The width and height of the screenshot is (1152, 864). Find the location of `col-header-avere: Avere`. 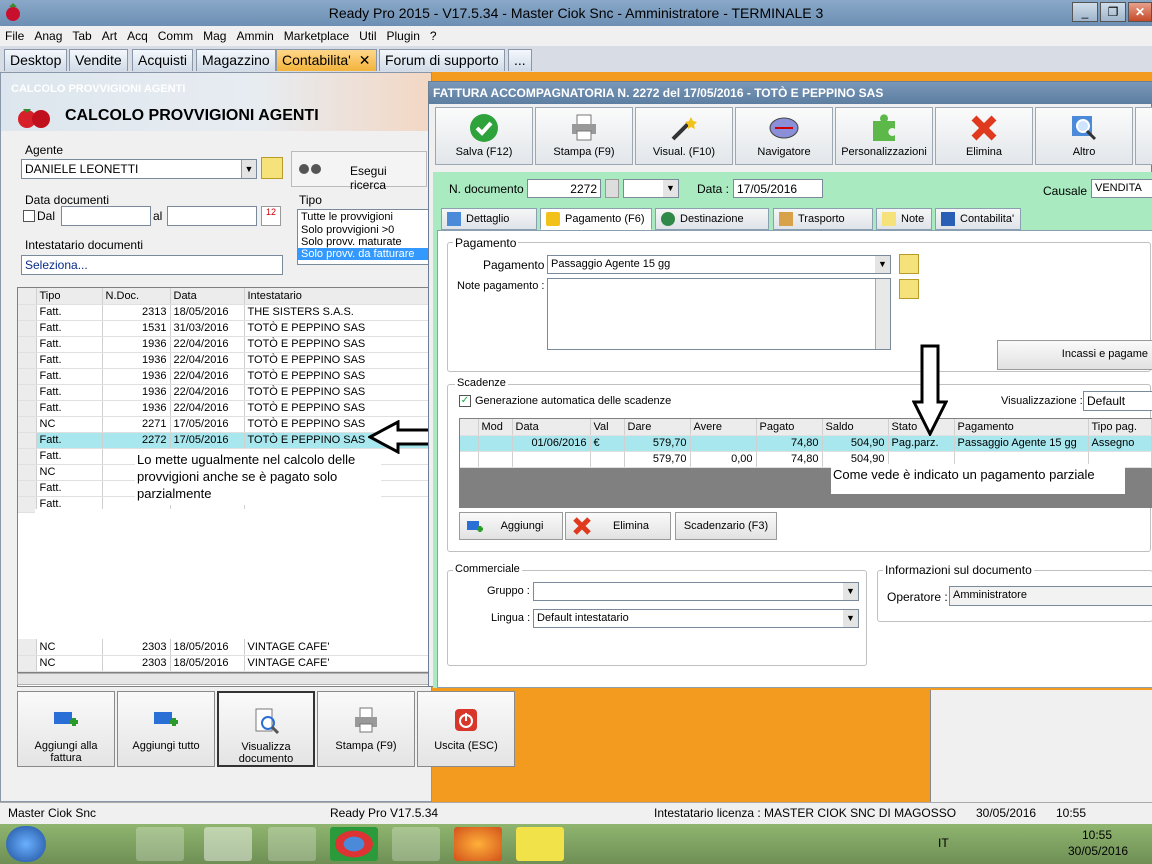

col-header-avere: Avere is located at coordinates (723, 427).